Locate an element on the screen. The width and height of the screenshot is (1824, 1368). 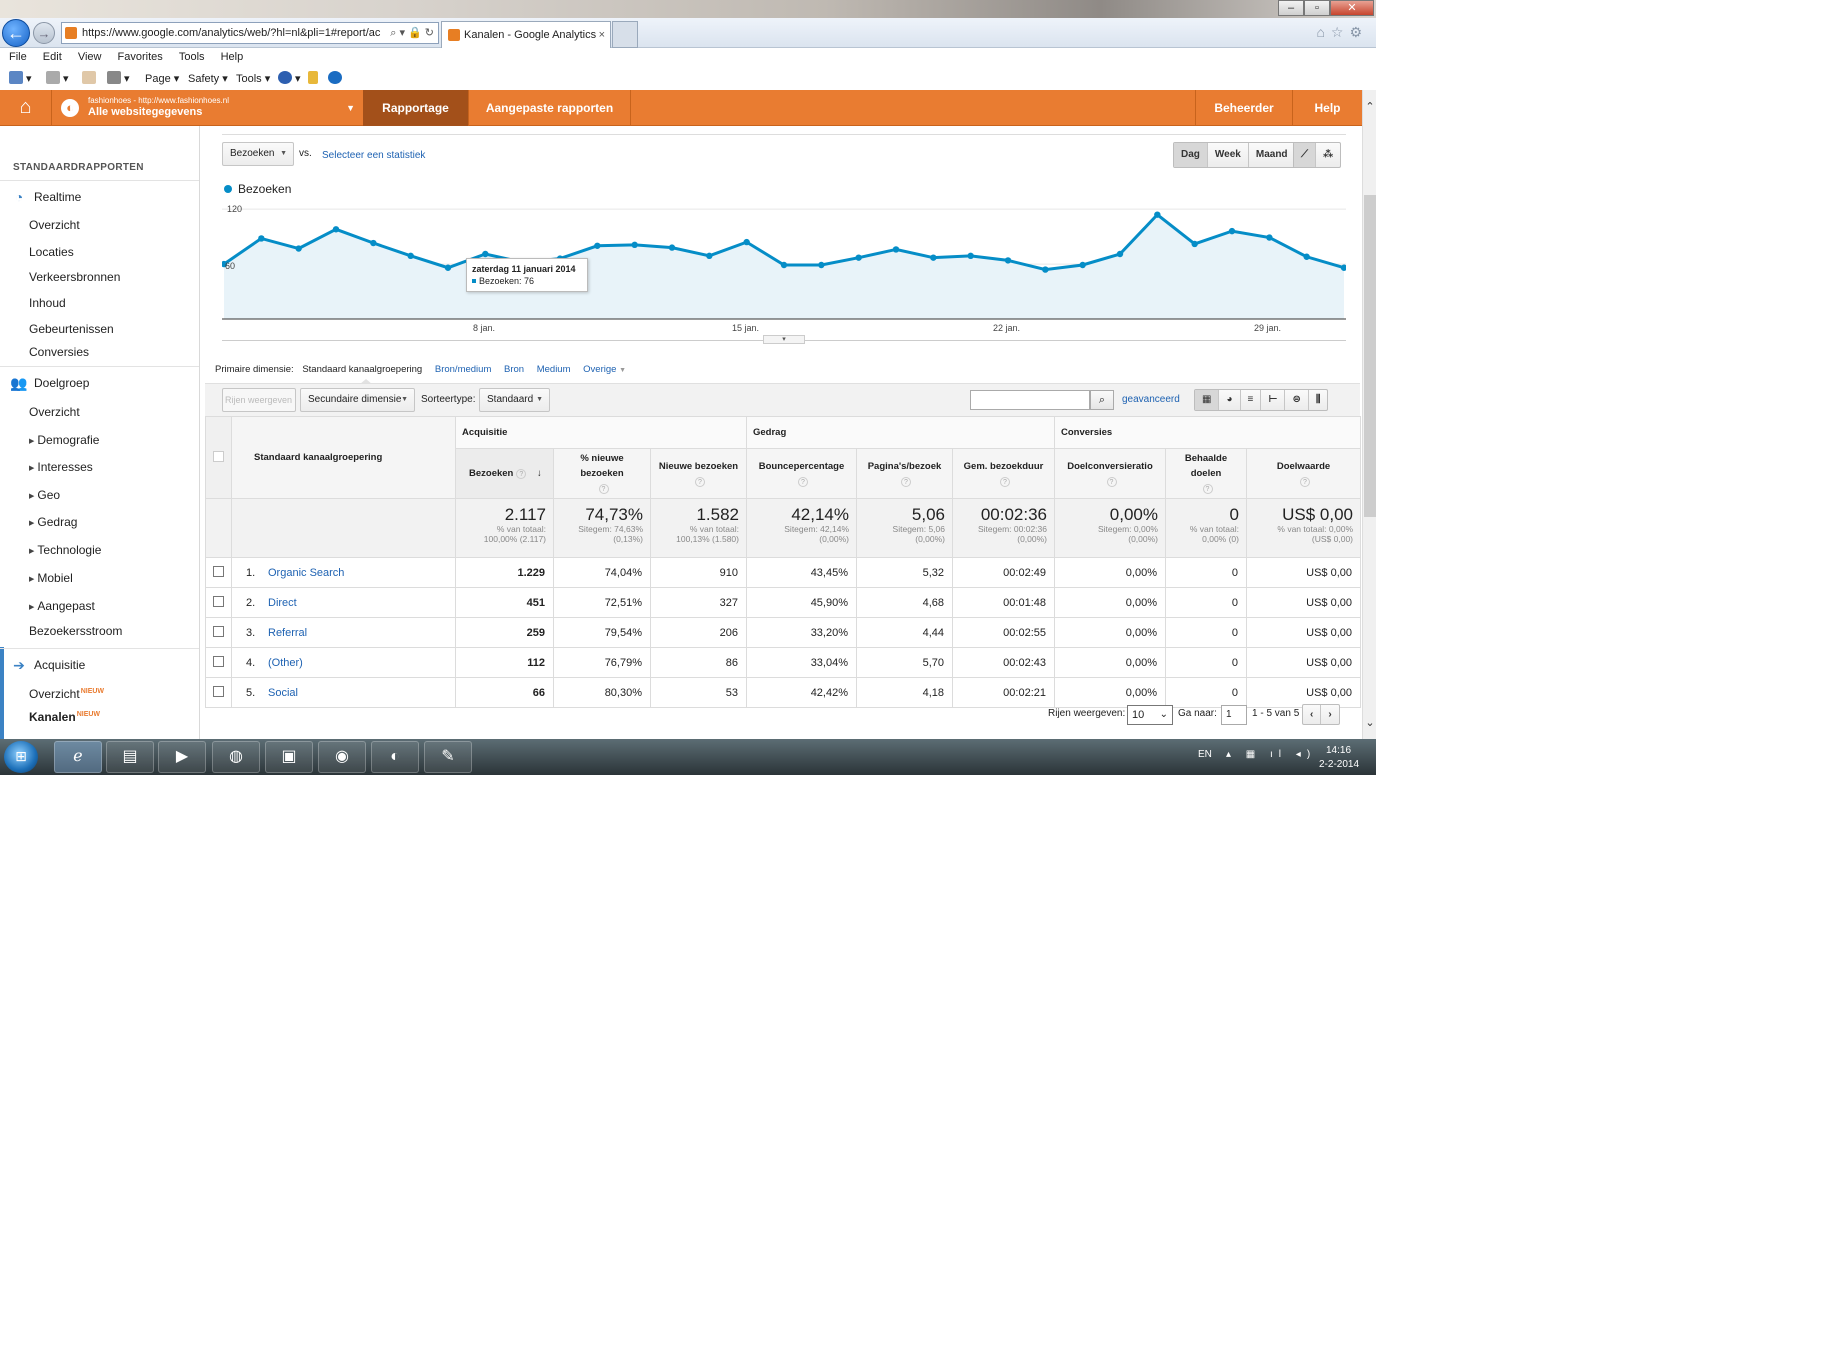
ie-icon: ℯ is located at coordinates (78, 757).